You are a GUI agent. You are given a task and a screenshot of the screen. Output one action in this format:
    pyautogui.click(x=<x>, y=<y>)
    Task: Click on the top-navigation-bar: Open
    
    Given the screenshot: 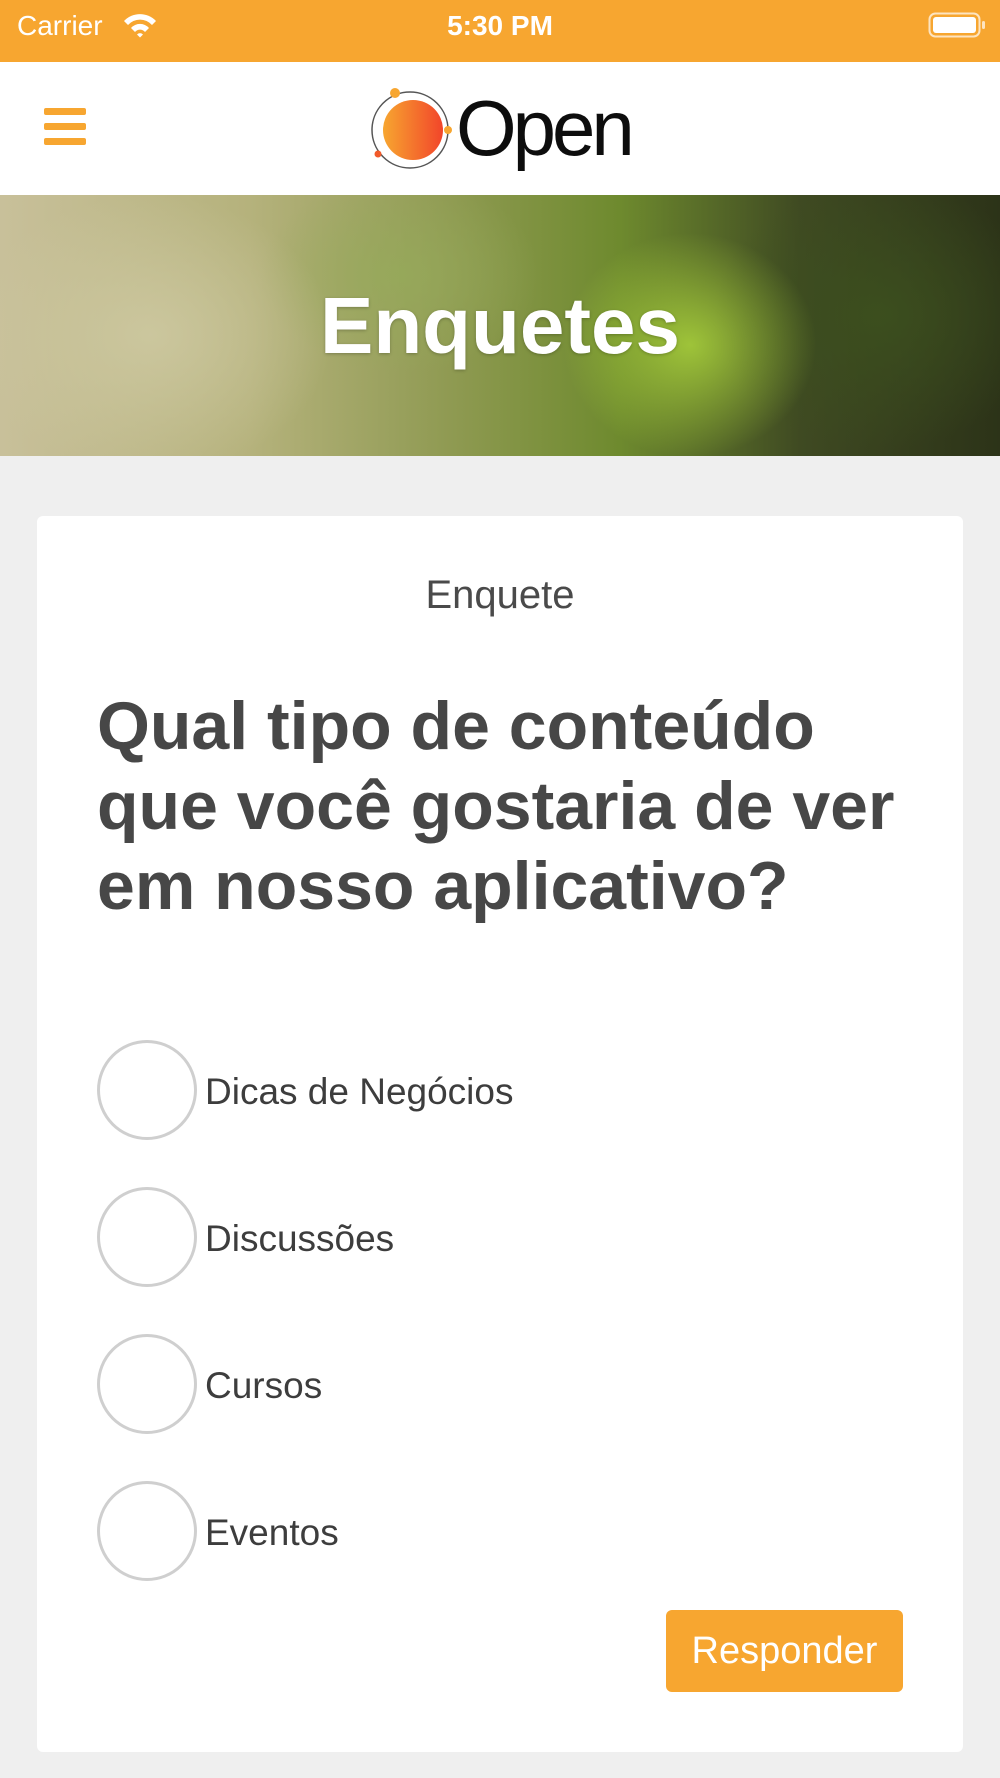 What is the action you would take?
    pyautogui.click(x=500, y=128)
    